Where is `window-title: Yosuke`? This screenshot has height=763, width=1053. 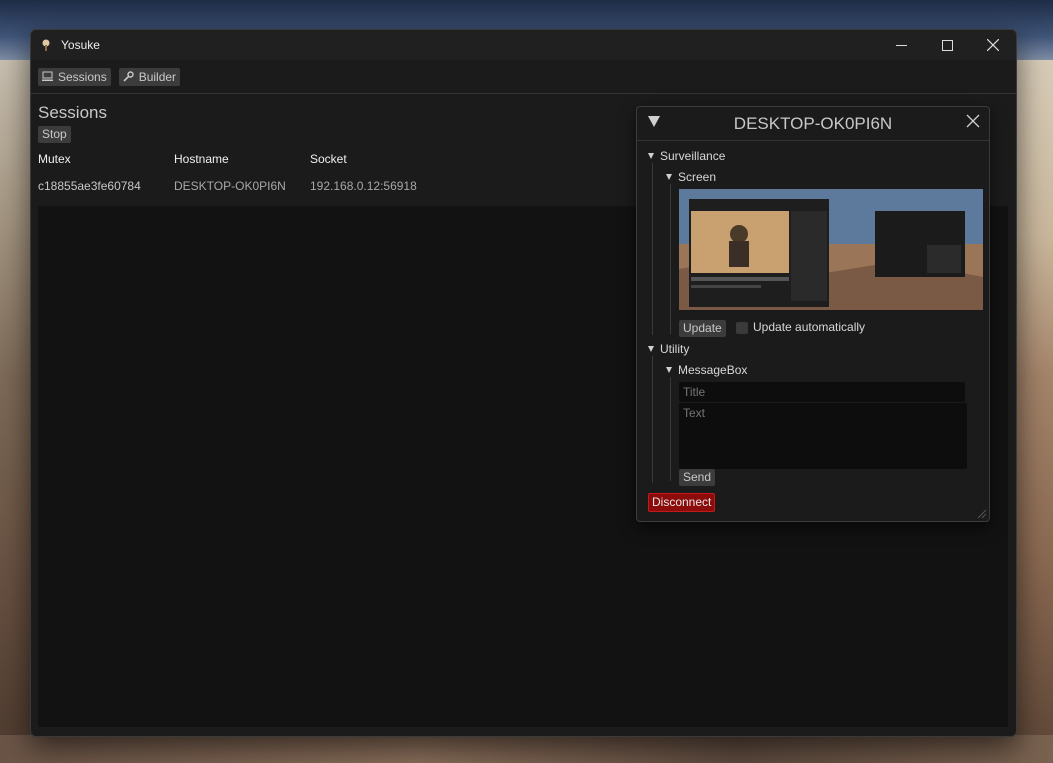
window-title: Yosuke is located at coordinates (80, 45).